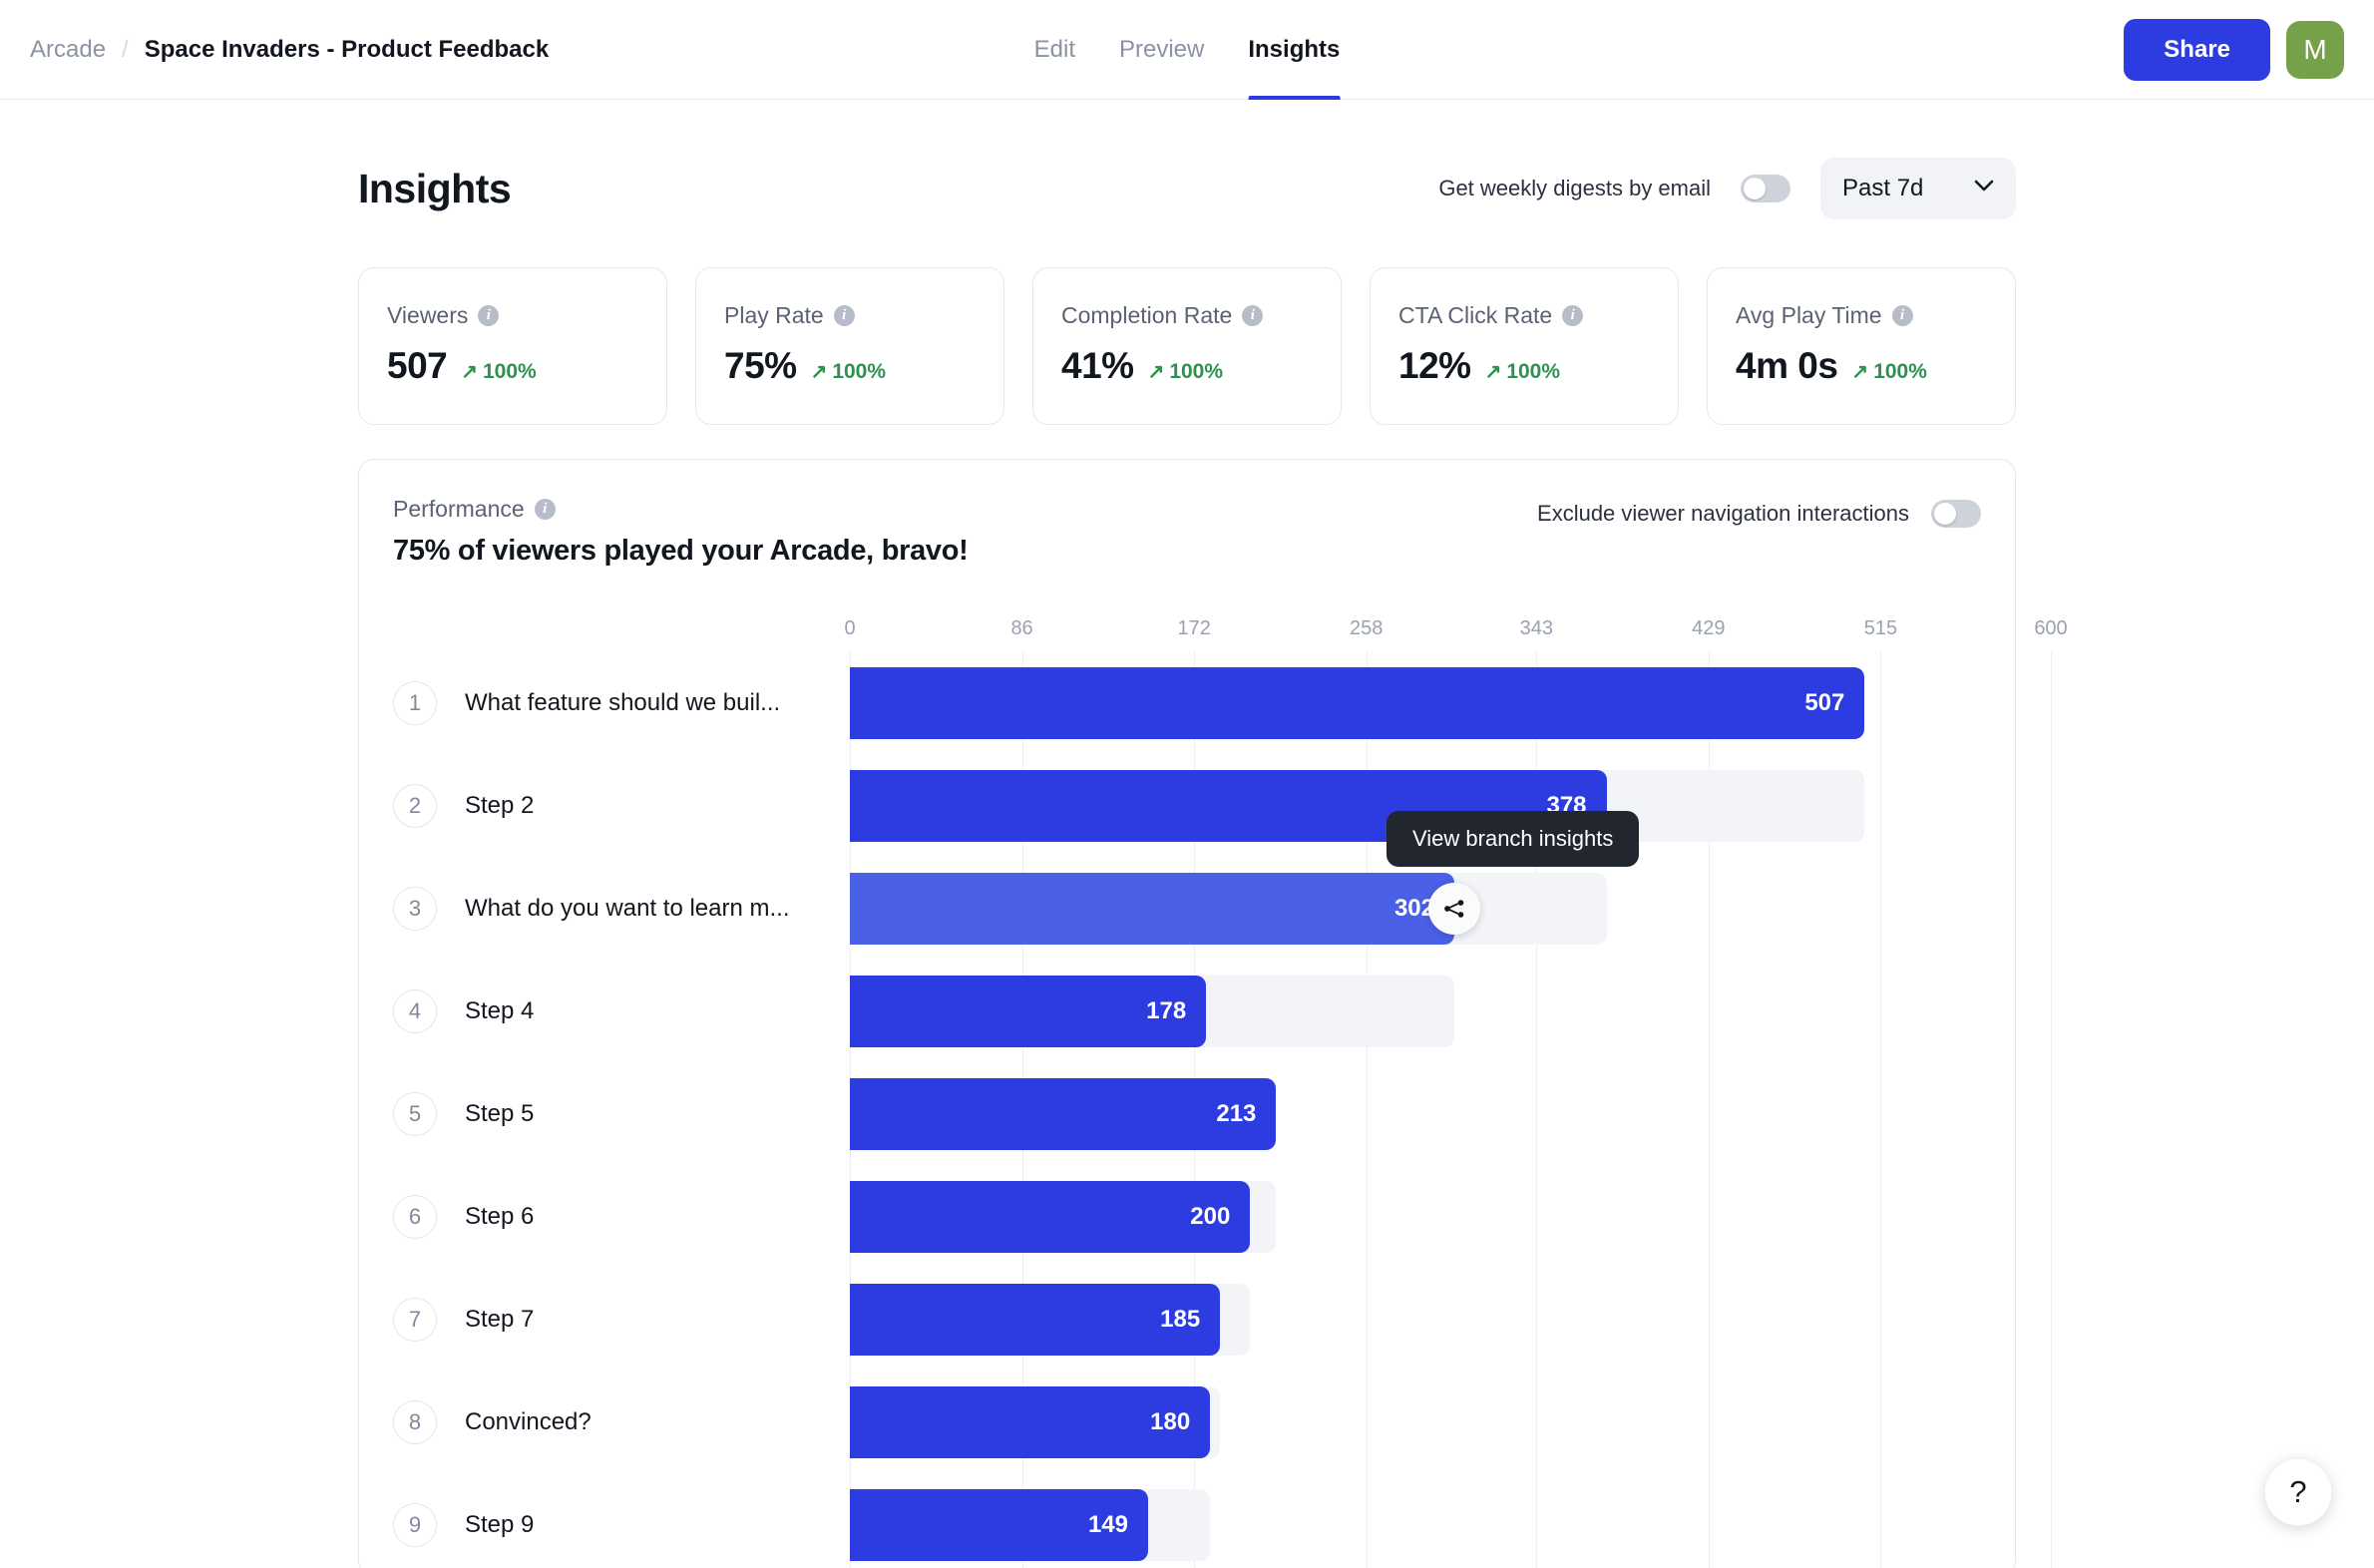  I want to click on chart-row: 9 Step 9 149, so click(1187, 1520).